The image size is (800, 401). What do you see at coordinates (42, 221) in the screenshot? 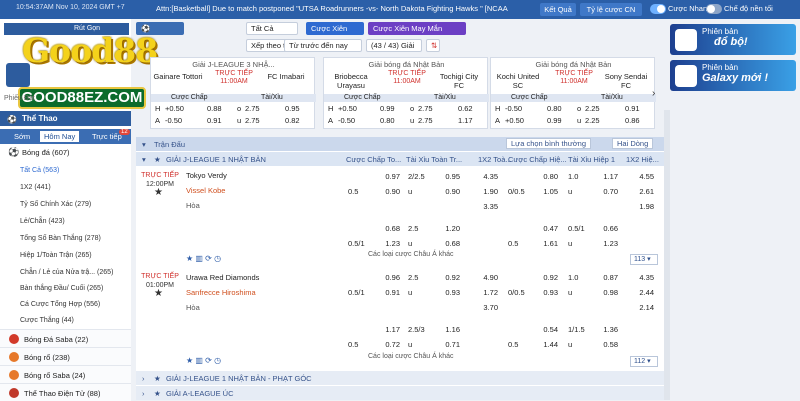
I see `menu-odd-even: Lẻ/Chẵn (423)` at bounding box center [42, 221].